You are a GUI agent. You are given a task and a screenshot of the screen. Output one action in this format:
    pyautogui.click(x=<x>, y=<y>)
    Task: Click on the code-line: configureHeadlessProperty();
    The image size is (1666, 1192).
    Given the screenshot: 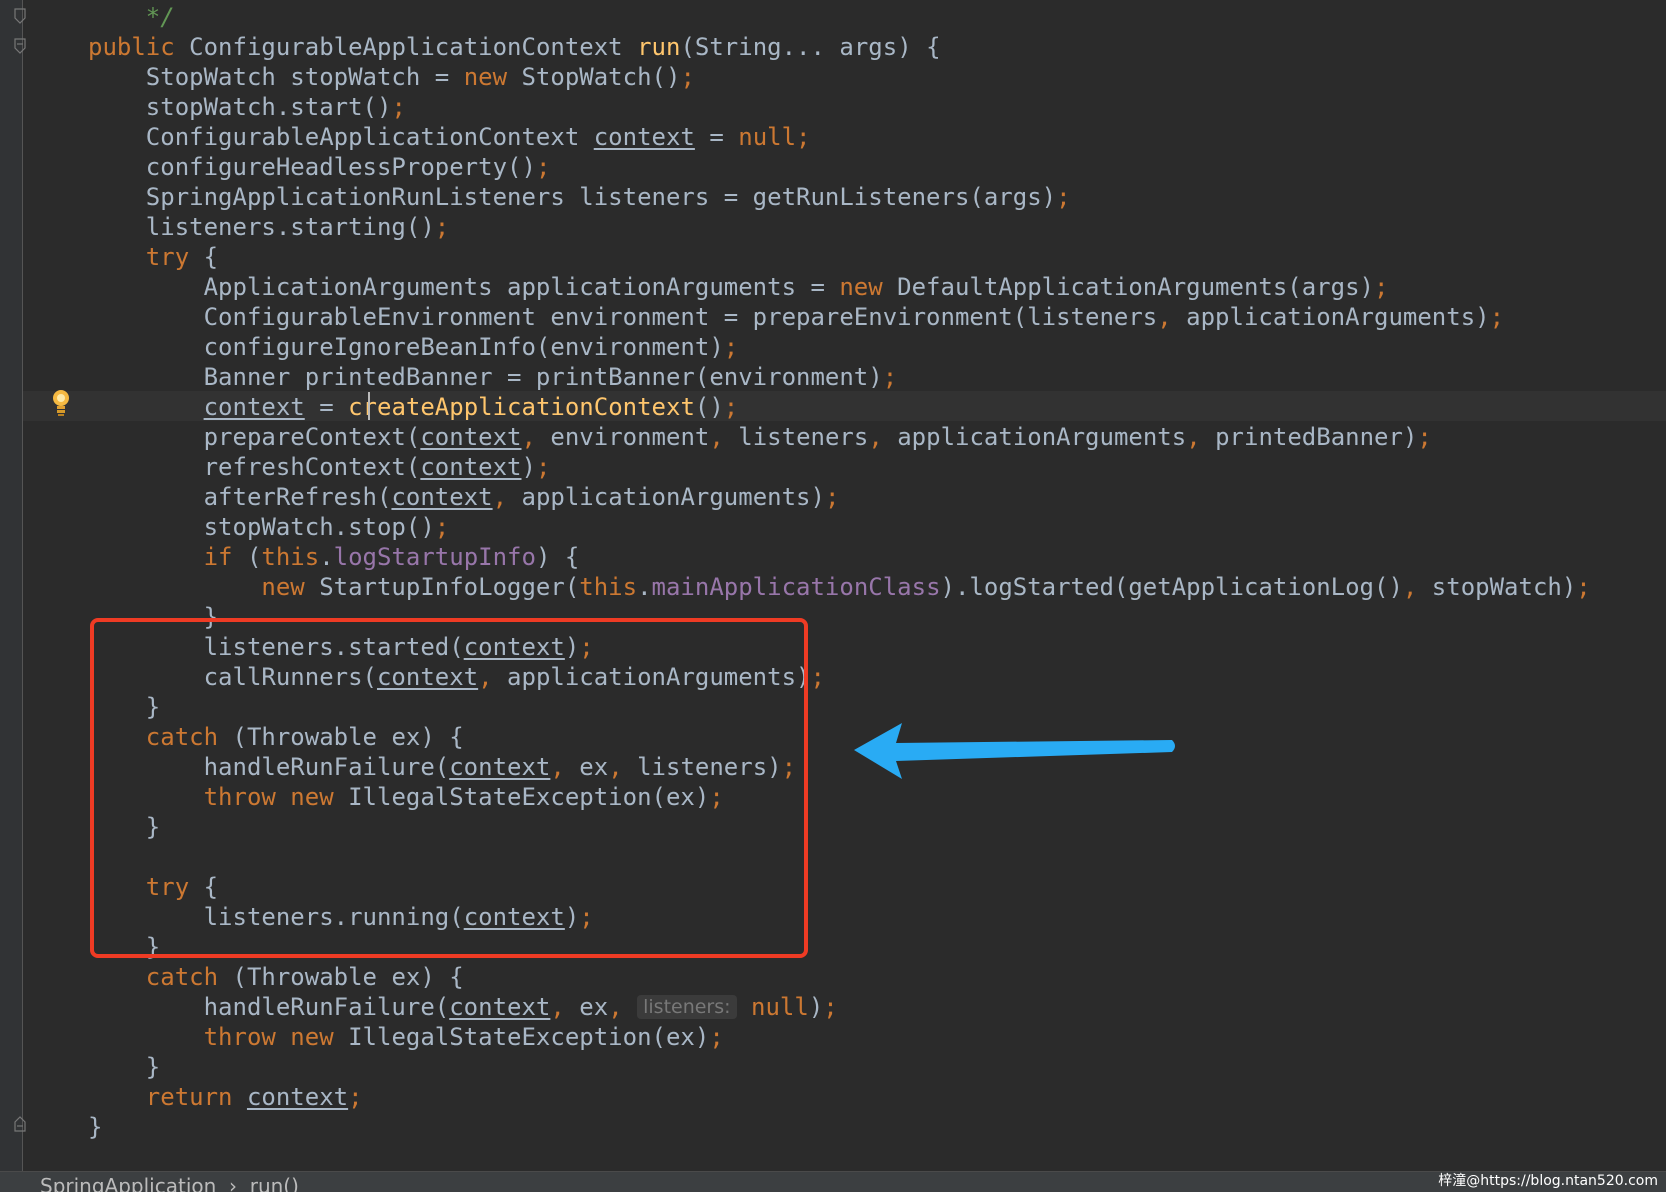 What is the action you would take?
    pyautogui.click(x=319, y=167)
    